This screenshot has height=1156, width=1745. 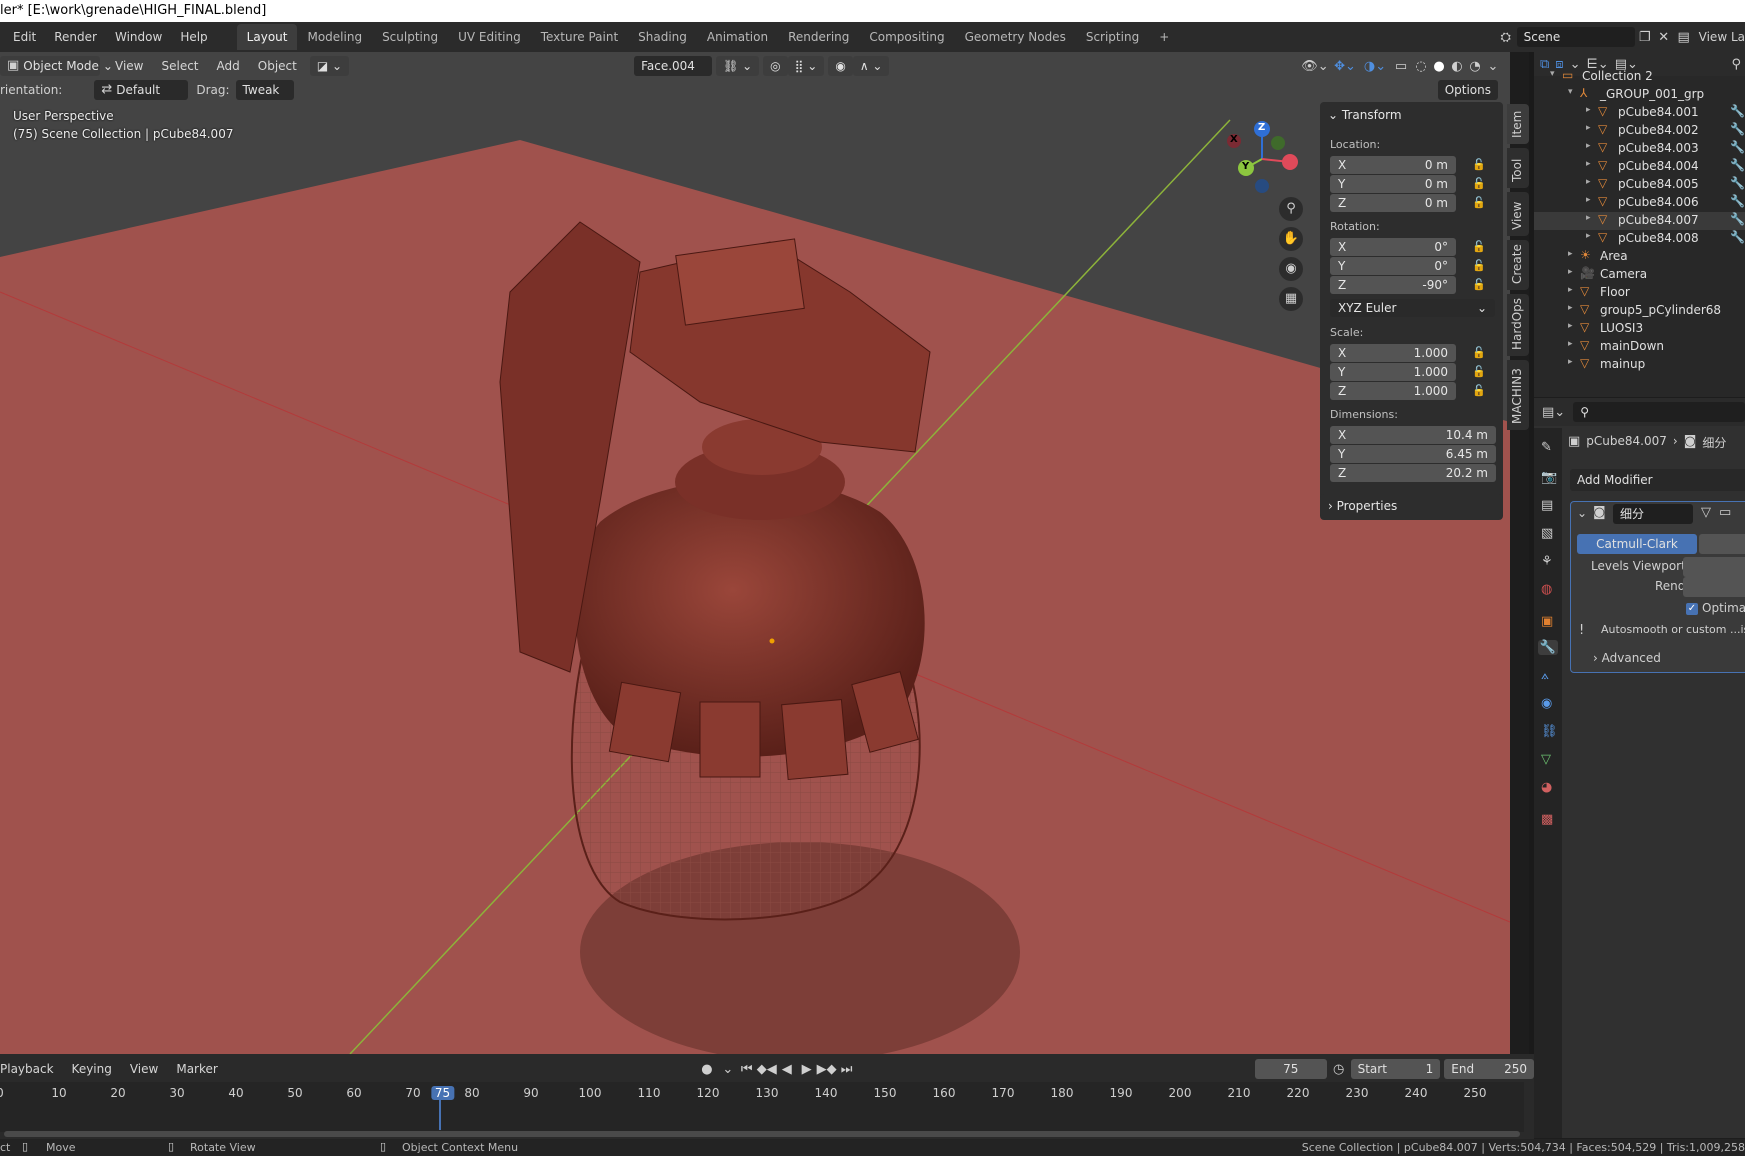 I want to click on snap-grid-icon: ⣿ ⌄, so click(x=806, y=66).